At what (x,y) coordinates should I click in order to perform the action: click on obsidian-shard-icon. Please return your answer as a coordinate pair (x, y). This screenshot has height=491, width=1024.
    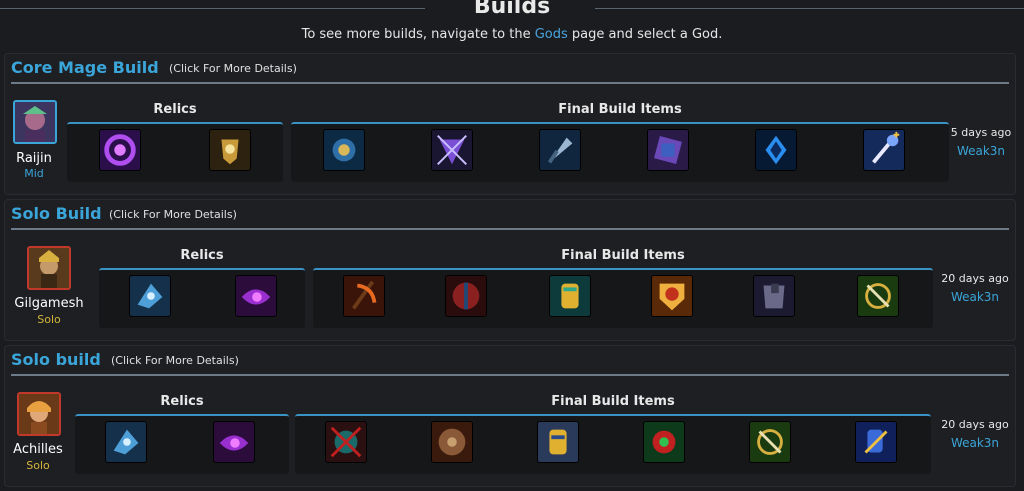
    Looking at the image, I should click on (668, 150).